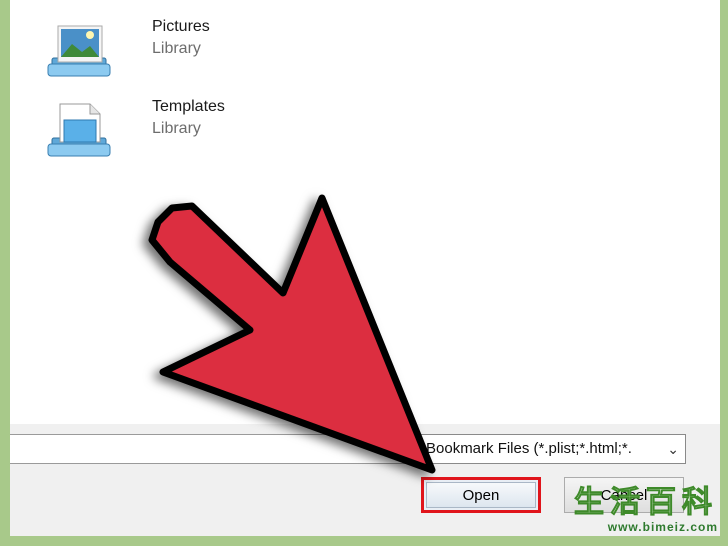 This screenshot has width=728, height=546. I want to click on chevron-down-icon: ⌄, so click(673, 449).